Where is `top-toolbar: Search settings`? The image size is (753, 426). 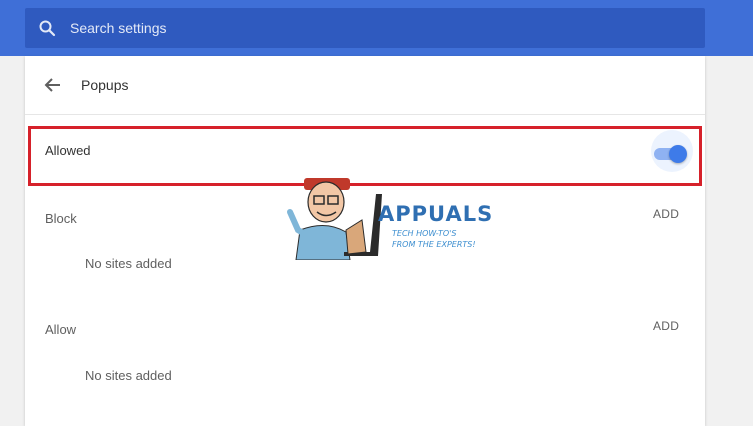
top-toolbar: Search settings is located at coordinates (376, 28).